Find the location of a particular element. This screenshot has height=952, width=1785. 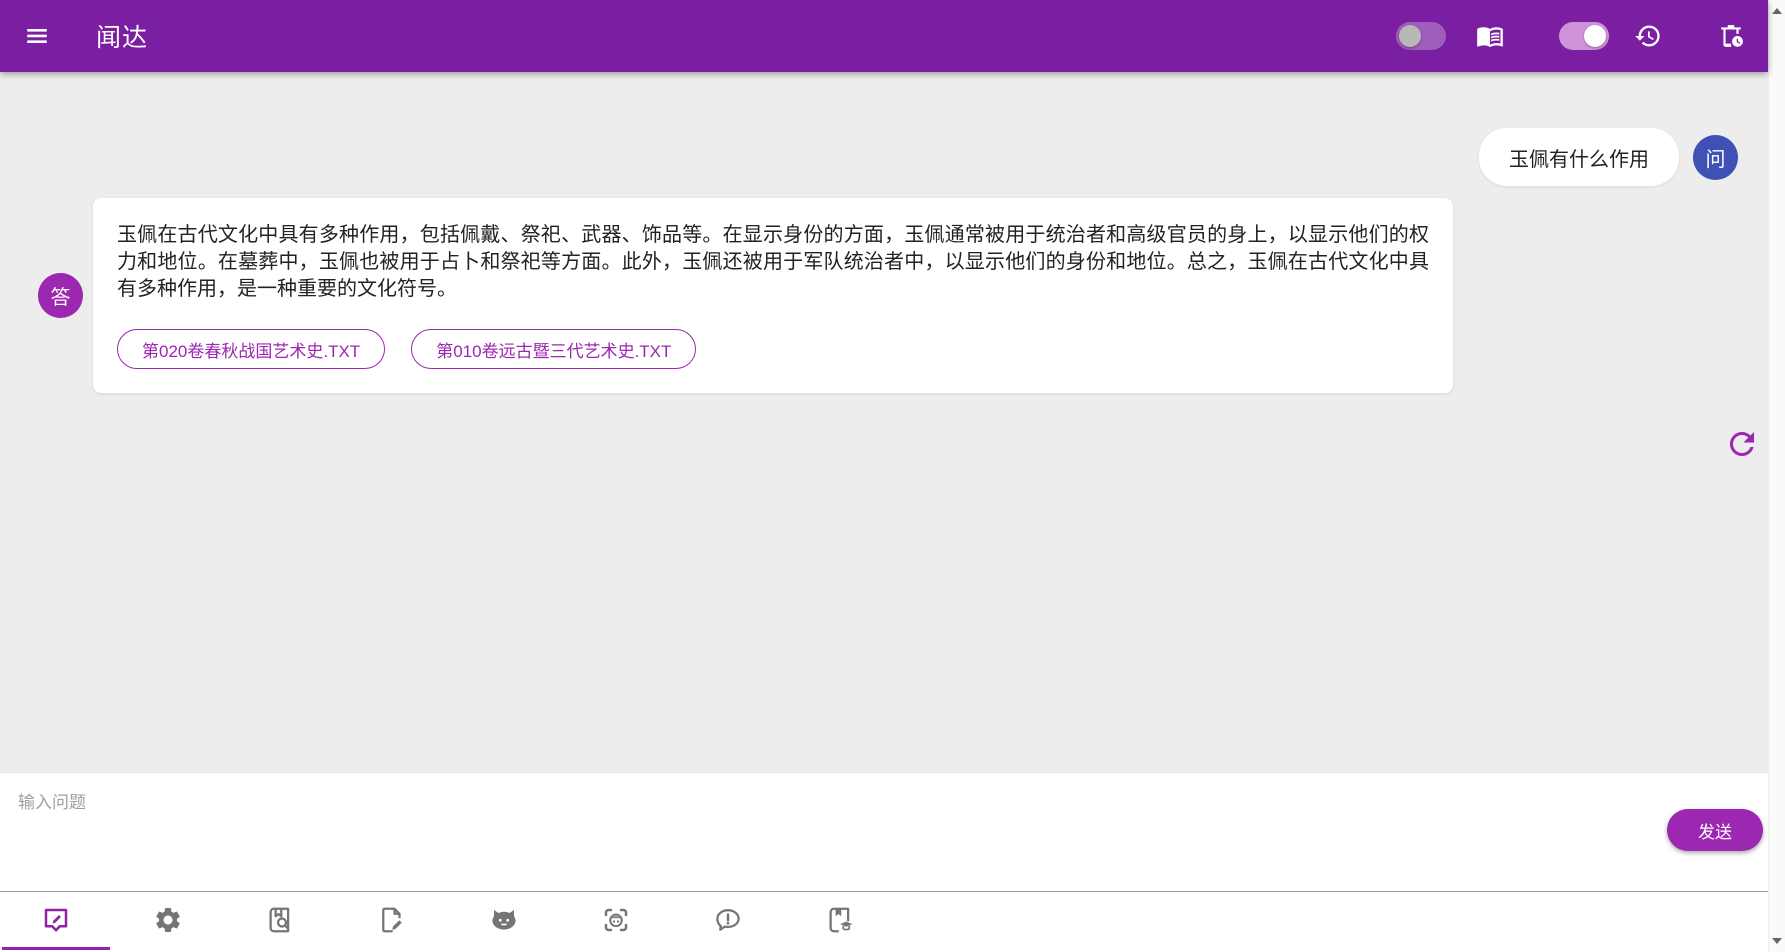

question-input is located at coordinates (884, 832).